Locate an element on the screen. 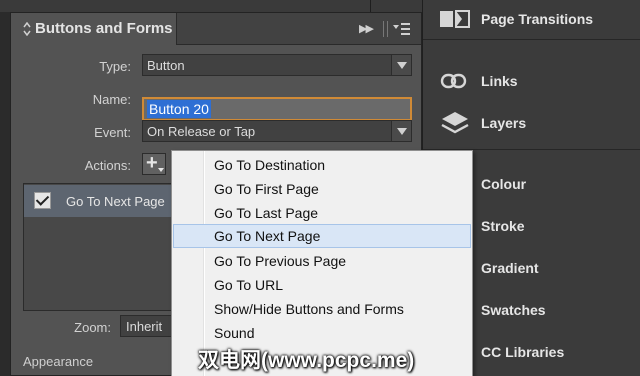 The width and height of the screenshot is (640, 376). page-transitions-icon is located at coordinates (455, 19).